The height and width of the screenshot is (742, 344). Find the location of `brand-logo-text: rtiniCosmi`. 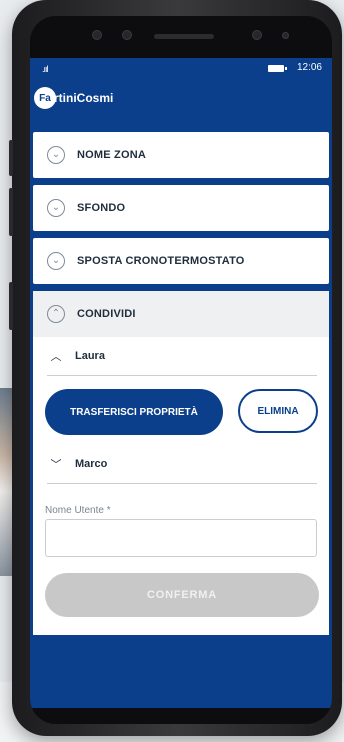

brand-logo-text: rtiniCosmi is located at coordinates (84, 98).